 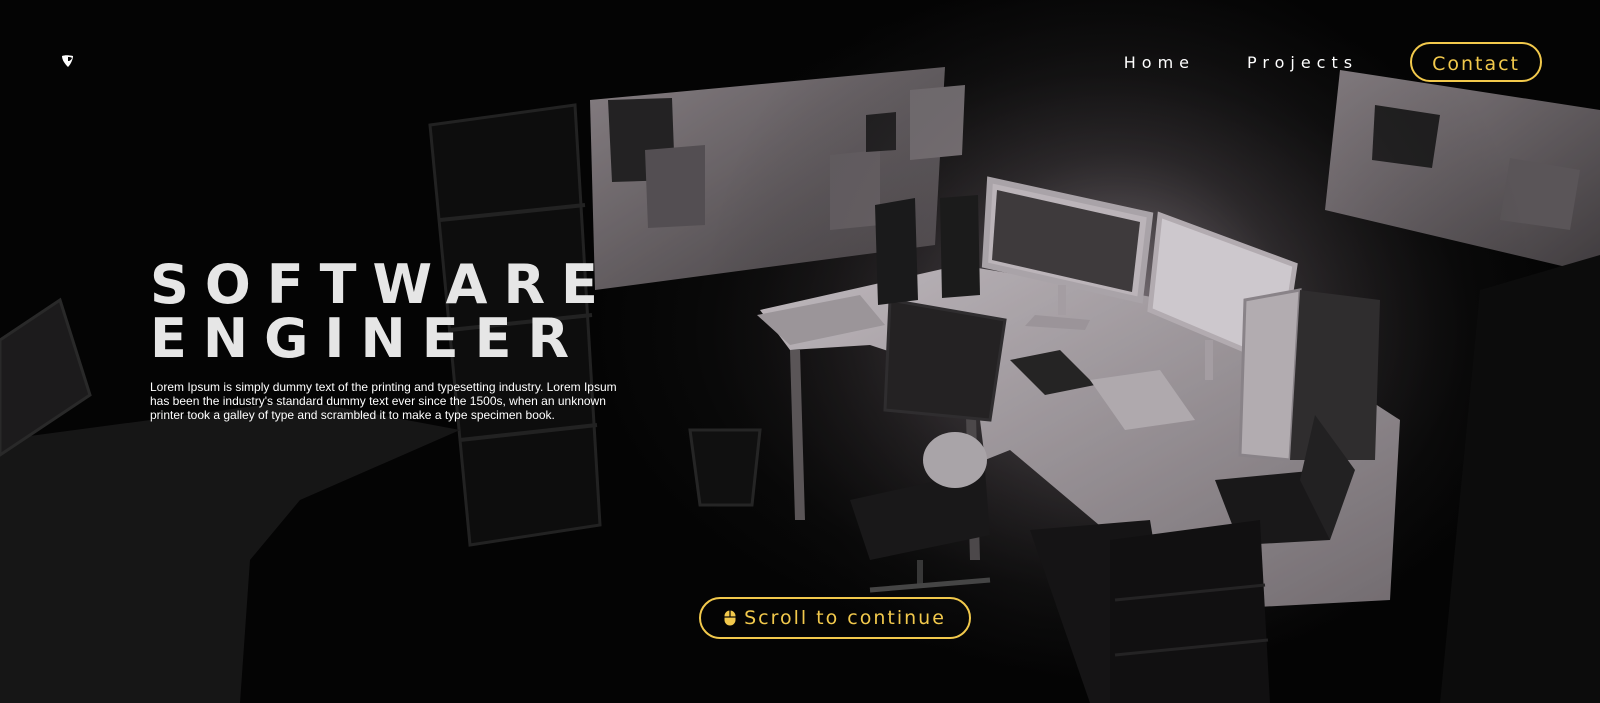 I want to click on hero-title-line2: ENGINEER, so click(x=368, y=338).